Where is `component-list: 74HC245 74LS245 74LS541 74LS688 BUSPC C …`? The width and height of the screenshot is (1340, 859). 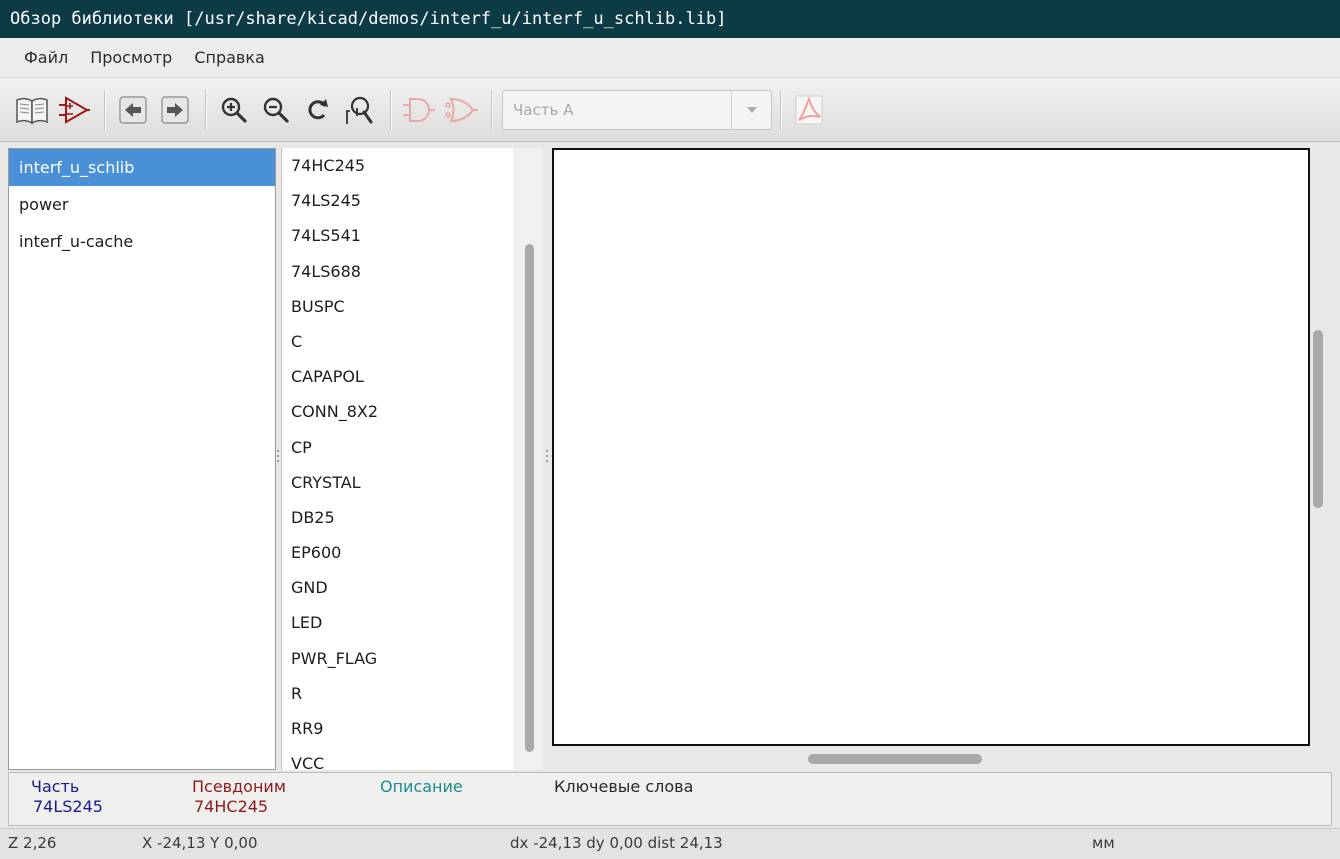
component-list: 74HC245 74LS245 74LS541 74LS688 BUSPC C … is located at coordinates (412, 459).